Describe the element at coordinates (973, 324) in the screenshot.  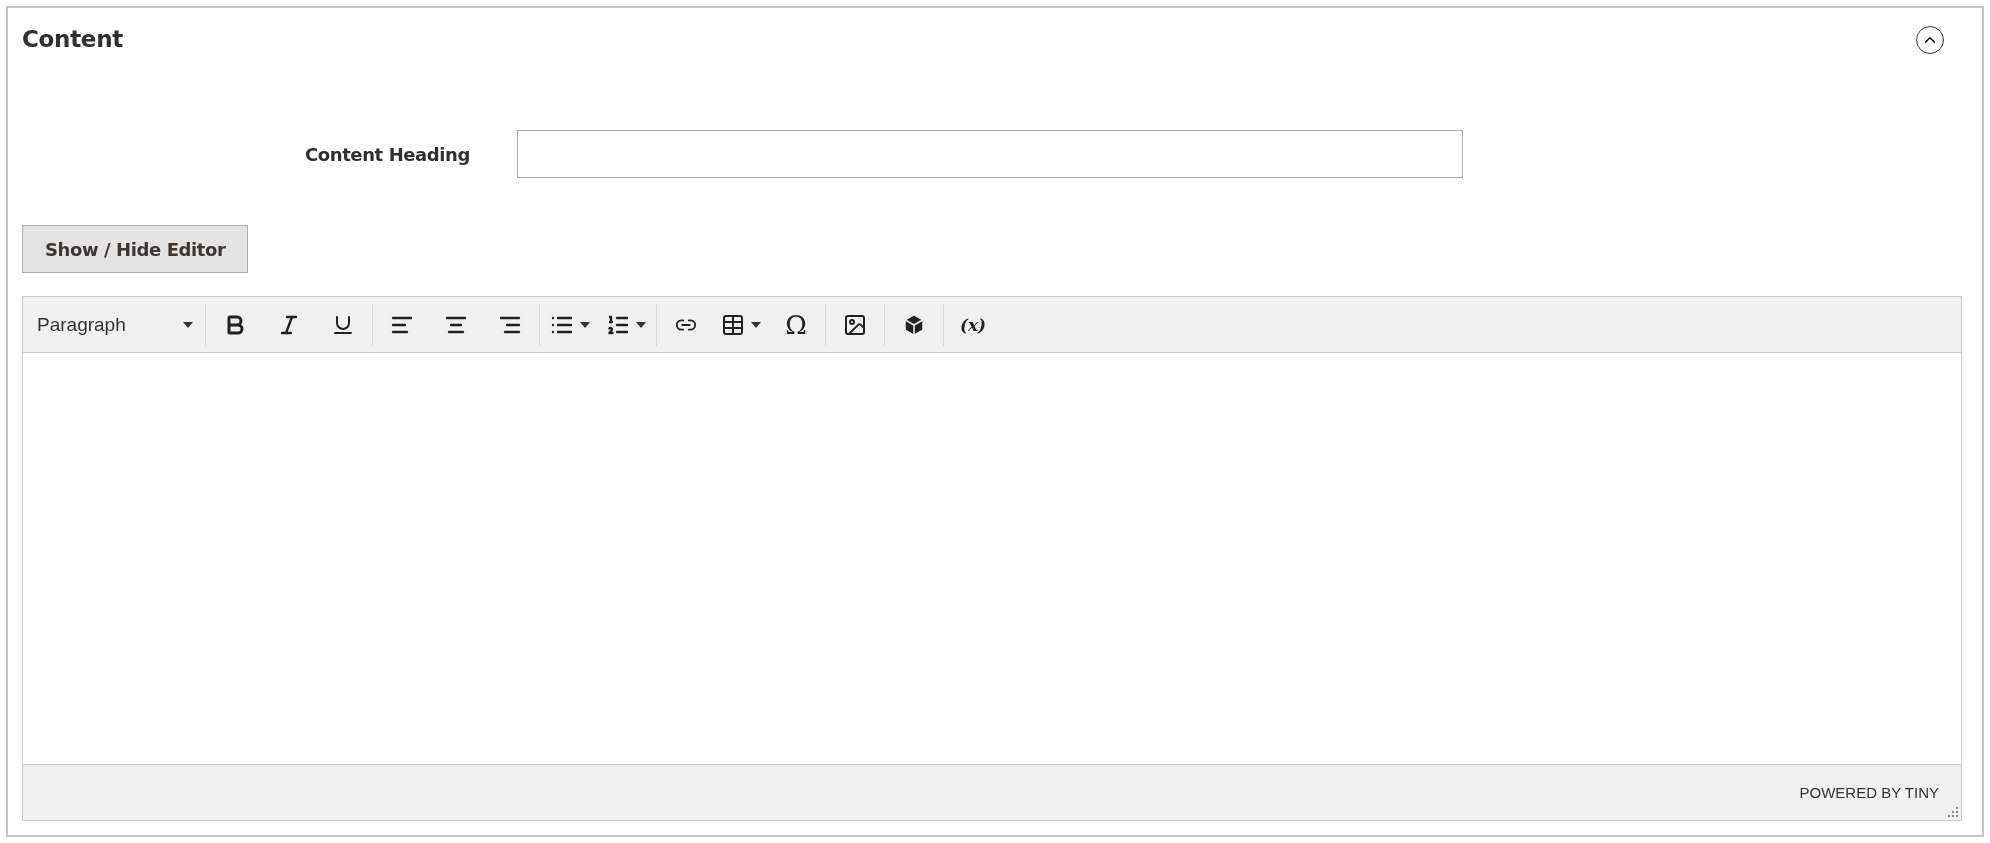
I see `insert-variable-button: (x)` at that location.